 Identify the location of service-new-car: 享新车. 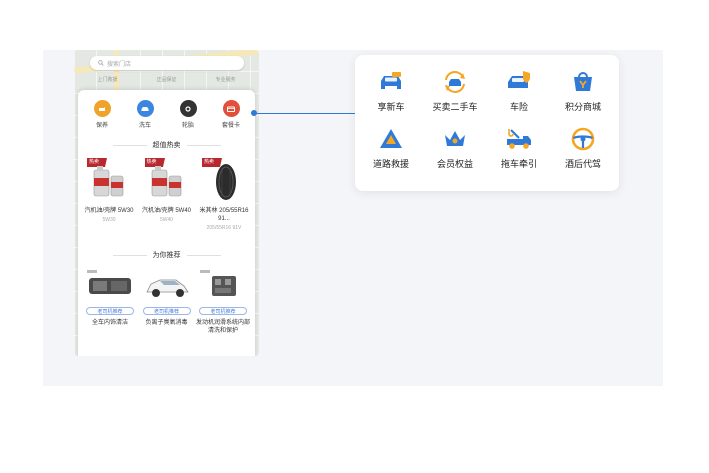
(391, 91).